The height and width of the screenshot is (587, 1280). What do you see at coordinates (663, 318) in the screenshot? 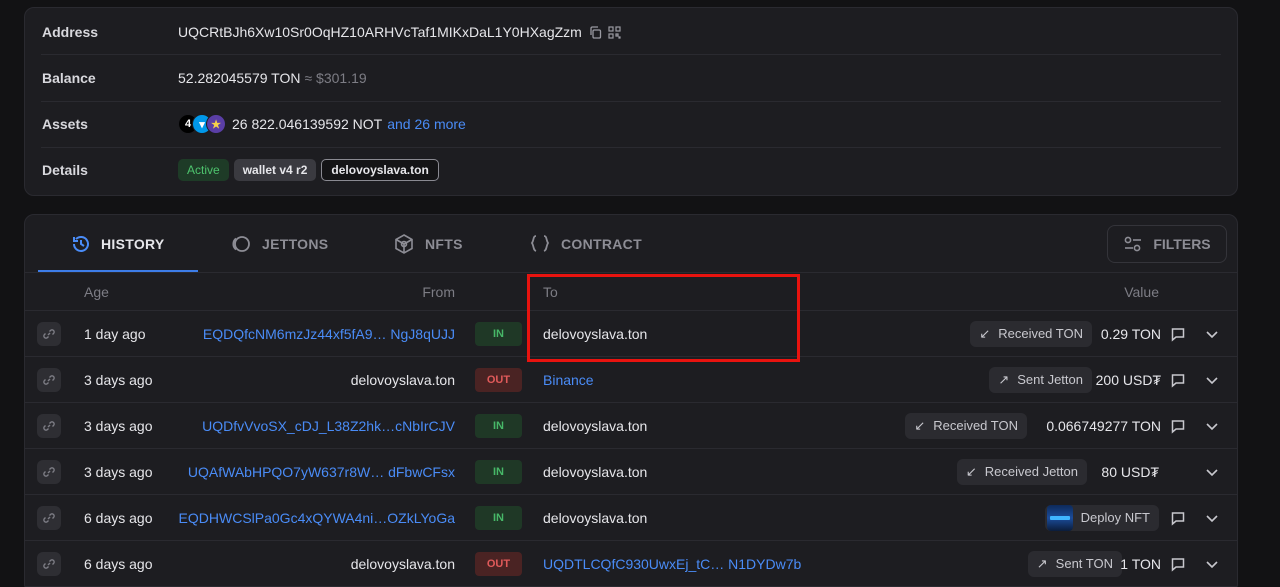
I see `red-highlight-annotation` at bounding box center [663, 318].